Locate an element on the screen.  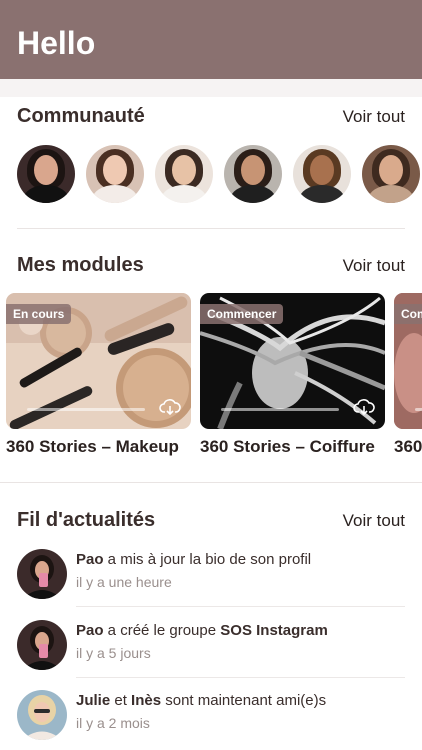
feed-action-text: sont maintenant ami(e)s is located at coordinates (244, 700).